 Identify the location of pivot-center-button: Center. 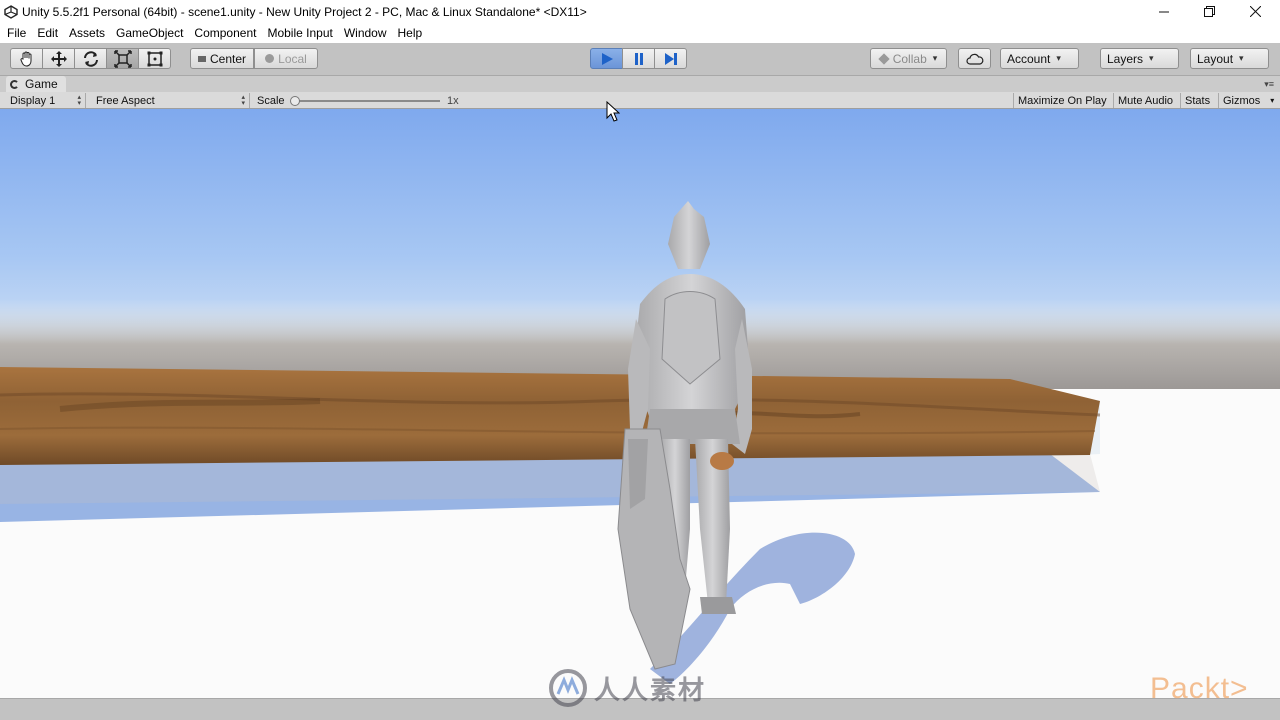
(222, 58).